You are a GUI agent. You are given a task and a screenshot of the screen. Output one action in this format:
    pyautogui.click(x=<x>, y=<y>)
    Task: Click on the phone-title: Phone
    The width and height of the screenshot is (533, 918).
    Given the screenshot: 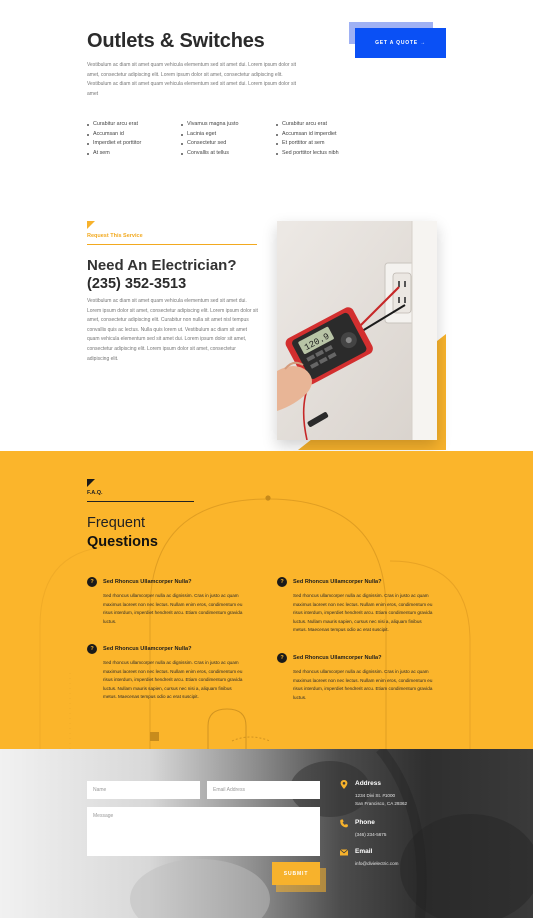 What is the action you would take?
    pyautogui.click(x=365, y=822)
    